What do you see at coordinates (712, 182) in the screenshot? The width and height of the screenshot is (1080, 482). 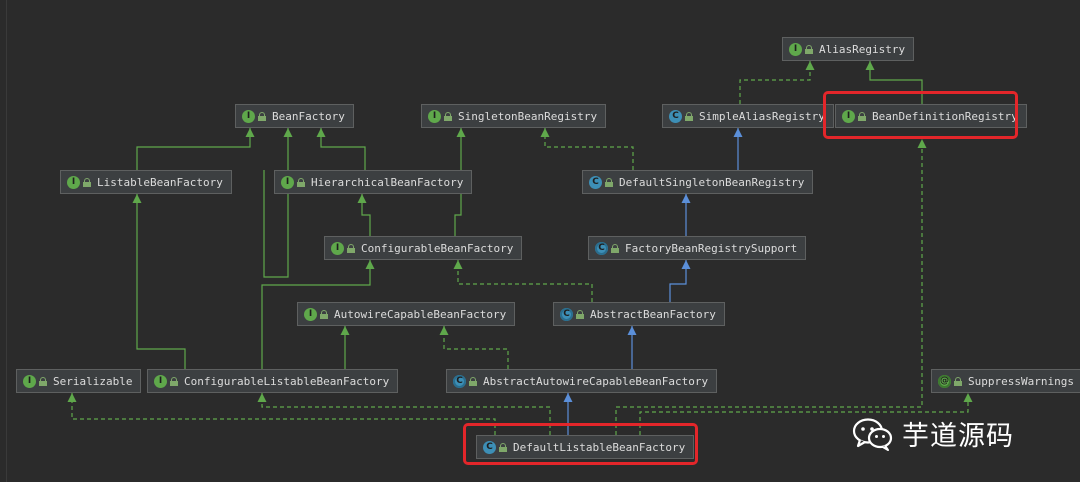 I see `node-label: DefaultSingletonBeanRegistry` at bounding box center [712, 182].